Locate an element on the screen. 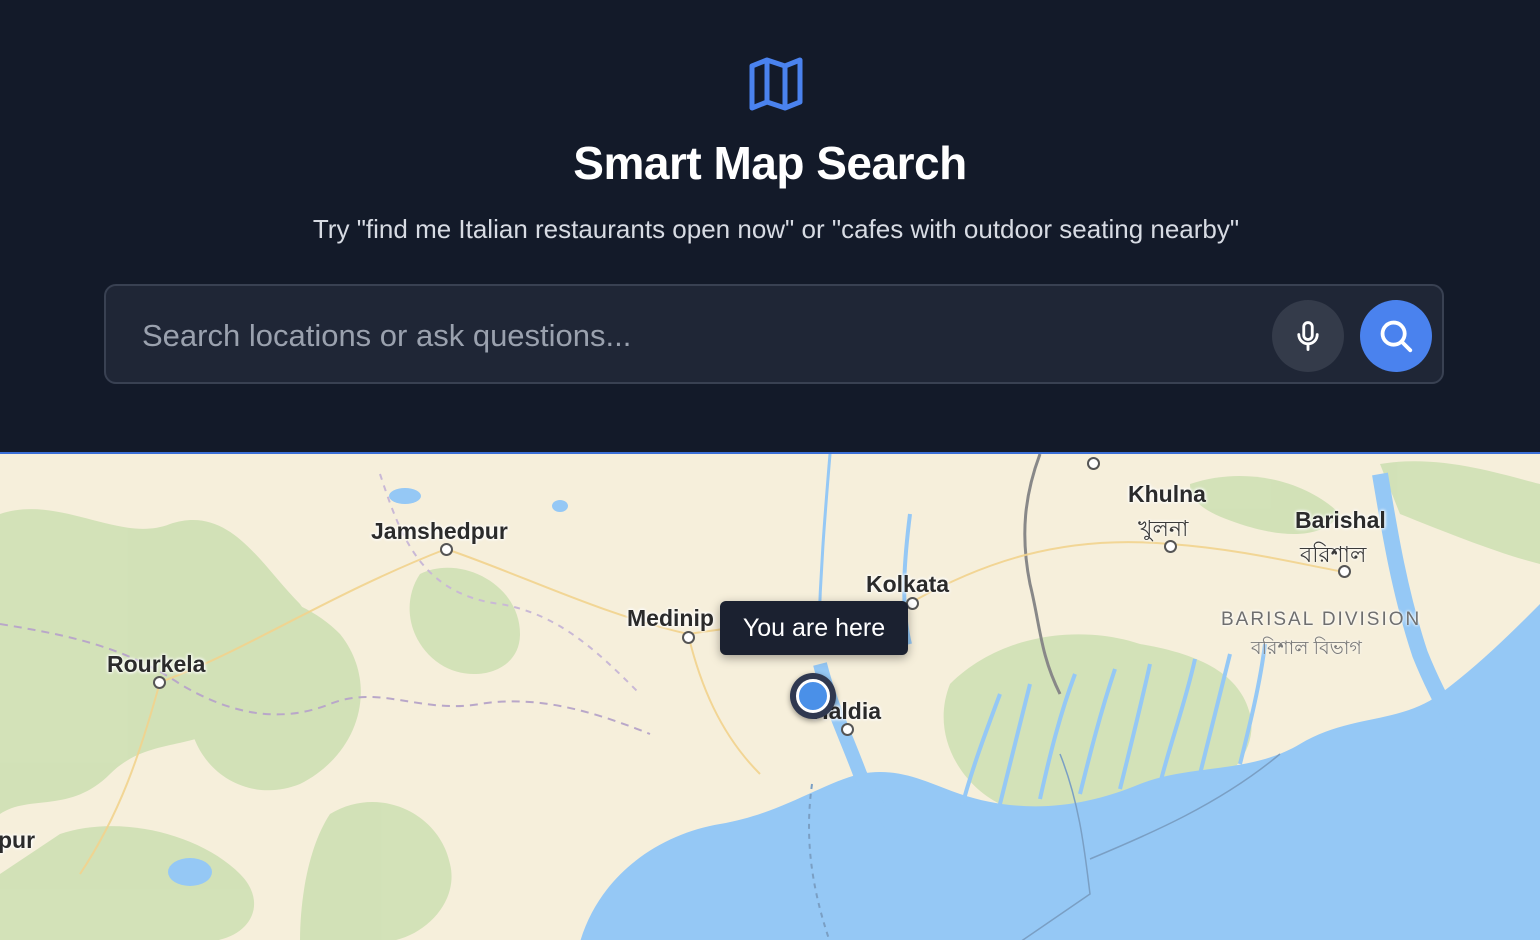 This screenshot has width=1540, height=940. city-label-medinipur: Medinip is located at coordinates (670, 618).